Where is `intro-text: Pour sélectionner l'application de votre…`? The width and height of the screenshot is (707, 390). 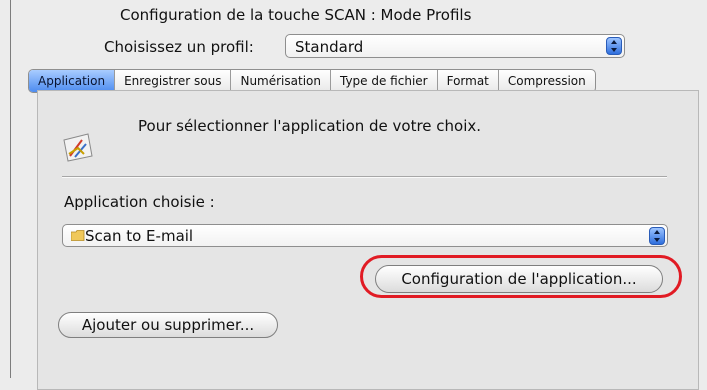
intro-text: Pour sélectionner l'application de votre… is located at coordinates (310, 126).